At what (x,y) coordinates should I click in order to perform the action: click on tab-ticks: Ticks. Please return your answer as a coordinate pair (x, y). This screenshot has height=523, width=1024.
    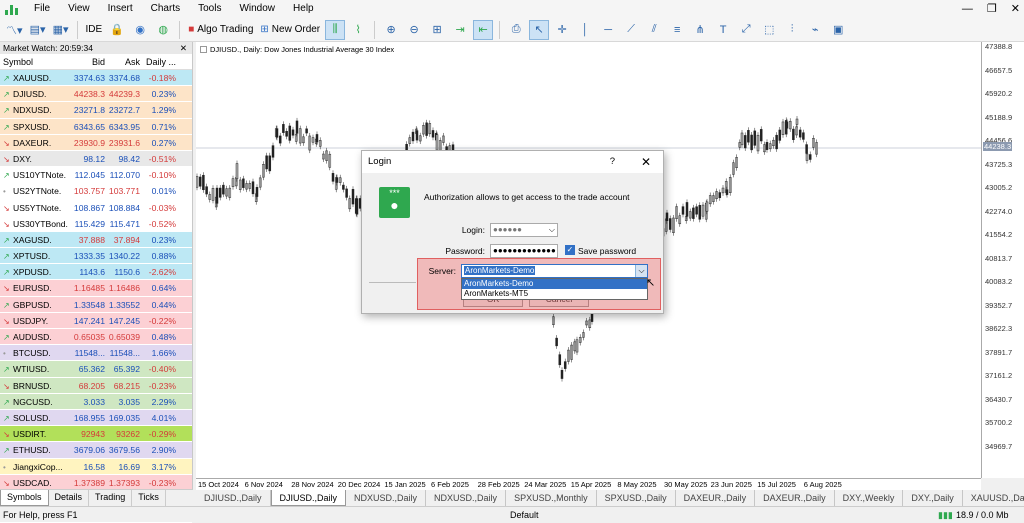
    Looking at the image, I should click on (149, 498).